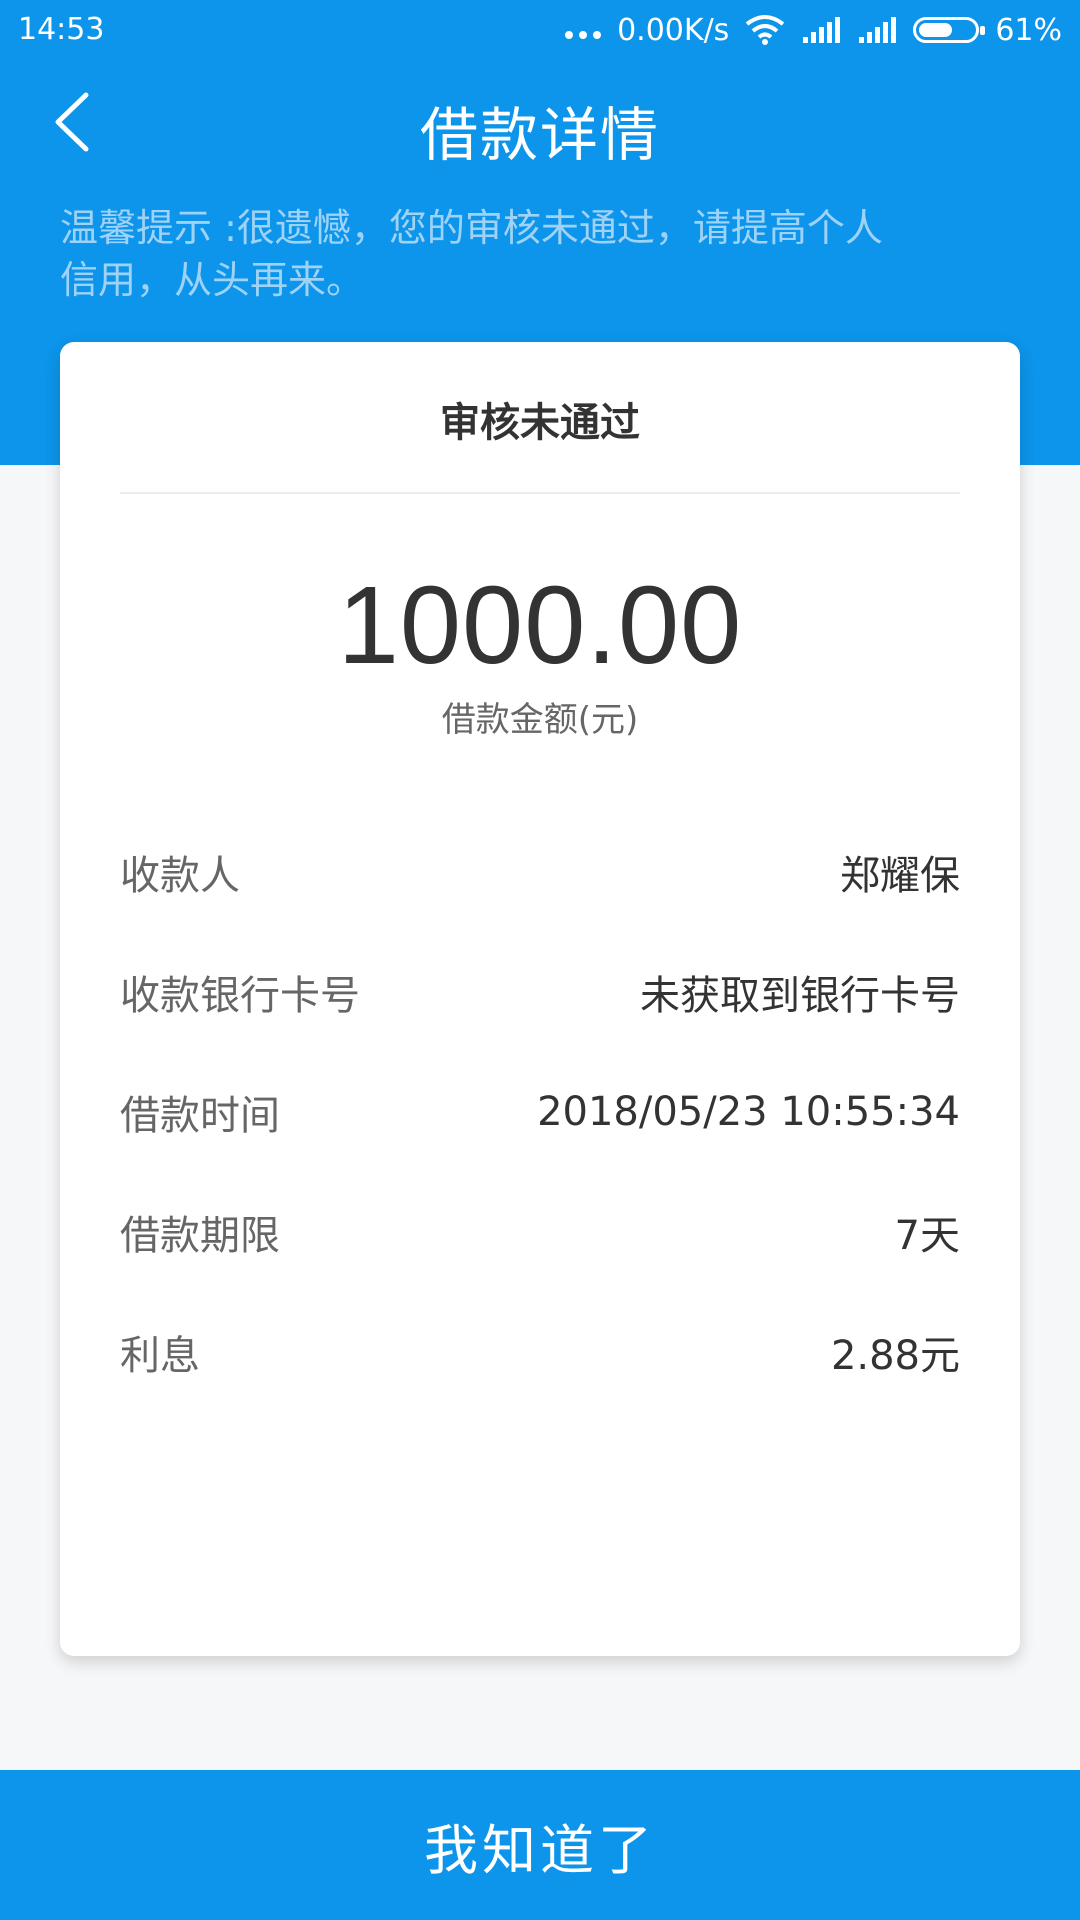 The height and width of the screenshot is (1920, 1080). I want to click on divider, so click(540, 493).